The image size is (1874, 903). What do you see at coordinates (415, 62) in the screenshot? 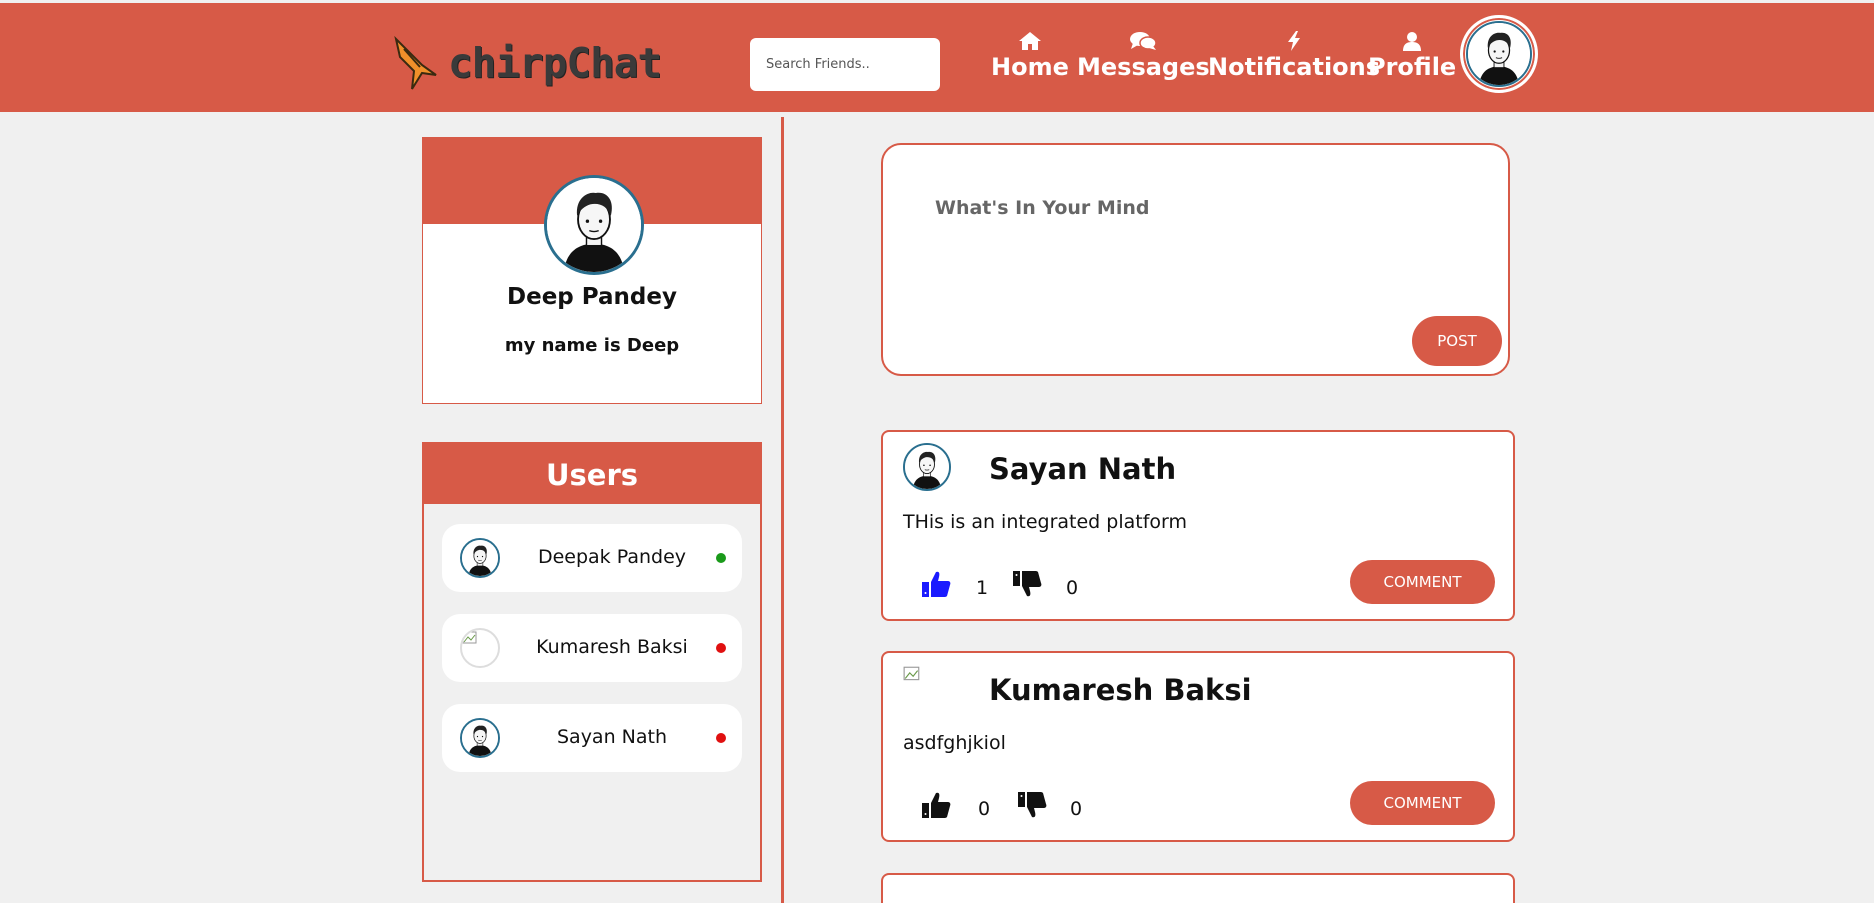
I see `bird-logo-icon` at bounding box center [415, 62].